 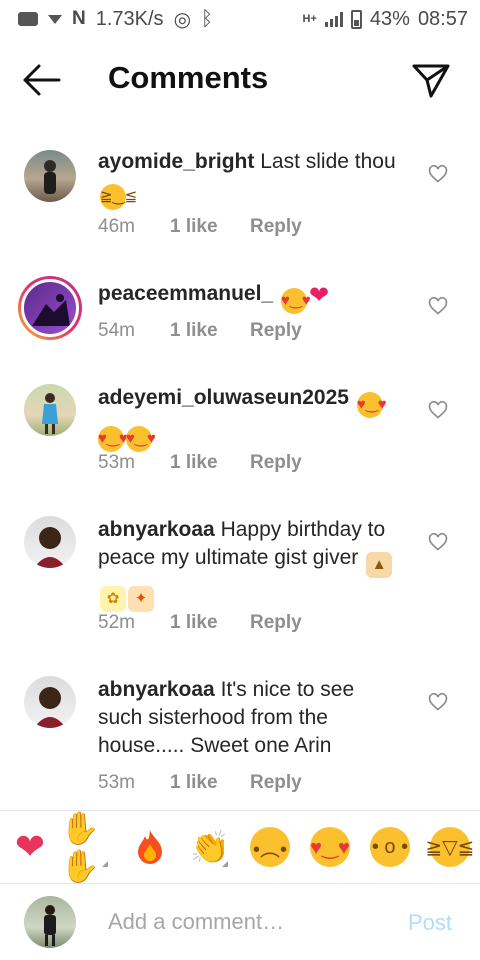 I want to click on comment-time: 52m, so click(x=116, y=622).